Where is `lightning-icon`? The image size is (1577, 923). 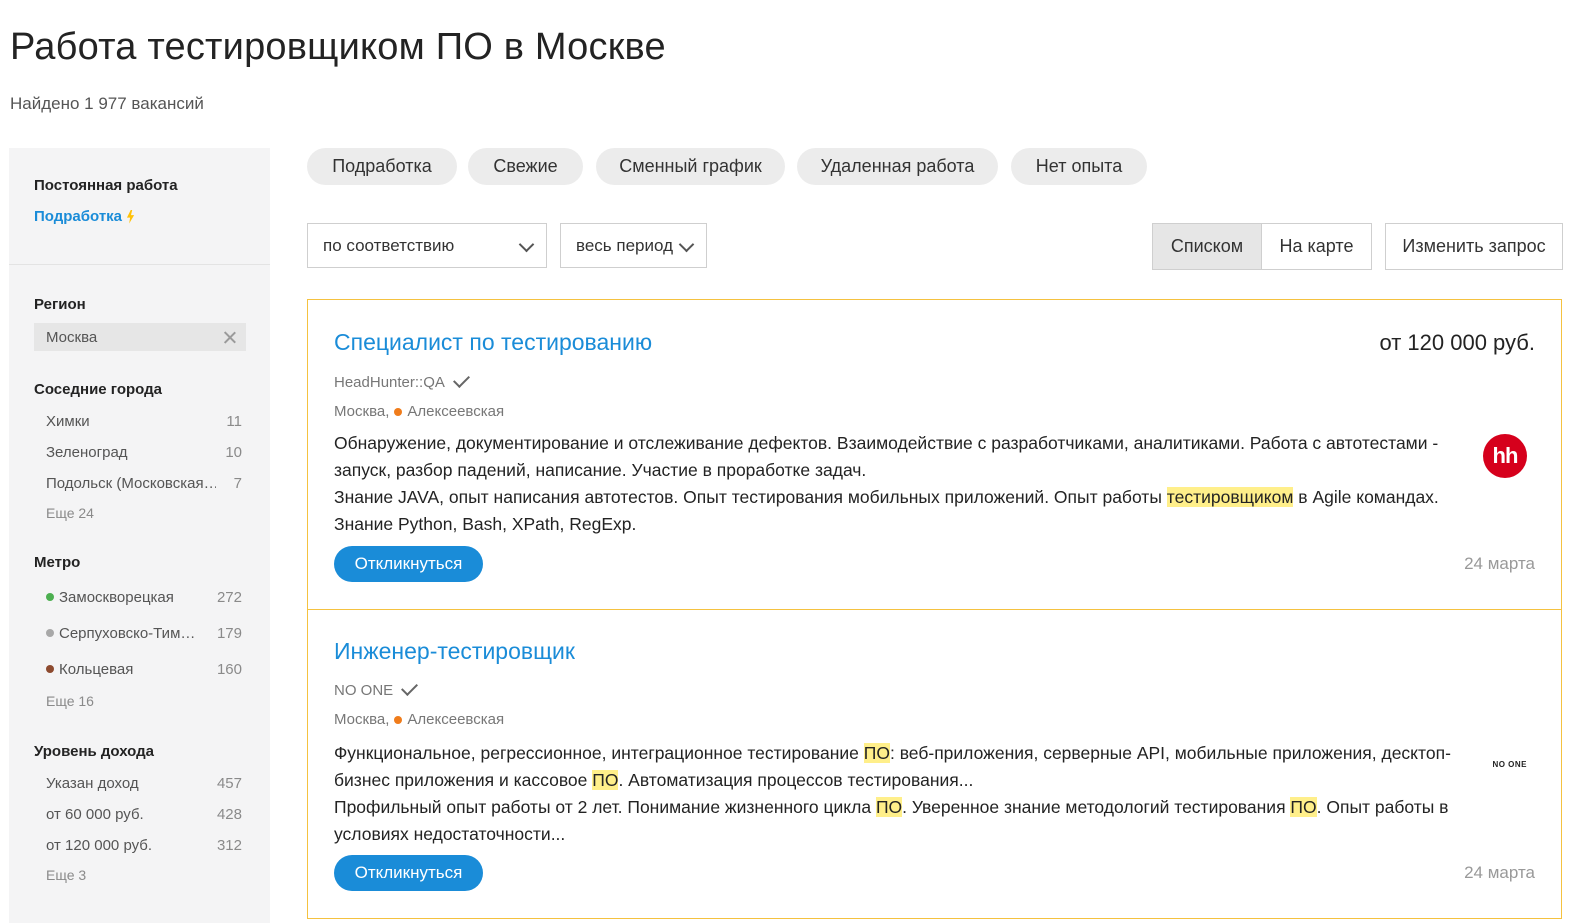
lightning-icon is located at coordinates (130, 216).